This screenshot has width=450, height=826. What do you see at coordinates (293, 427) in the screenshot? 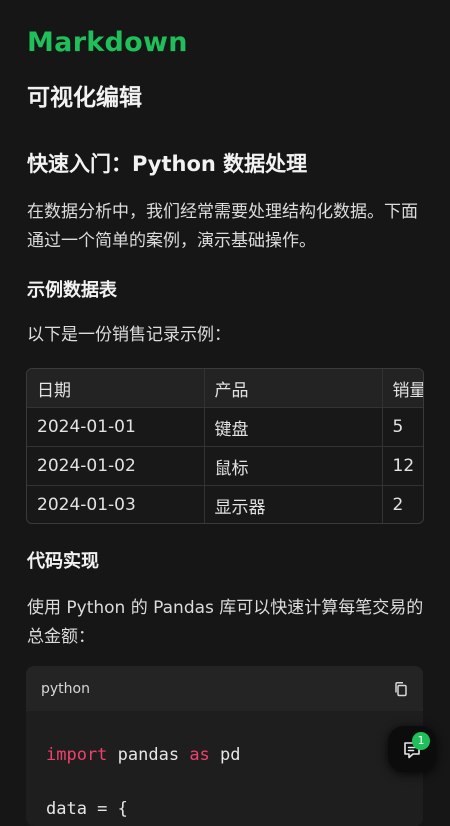
I see `table-cell: 键盘` at bounding box center [293, 427].